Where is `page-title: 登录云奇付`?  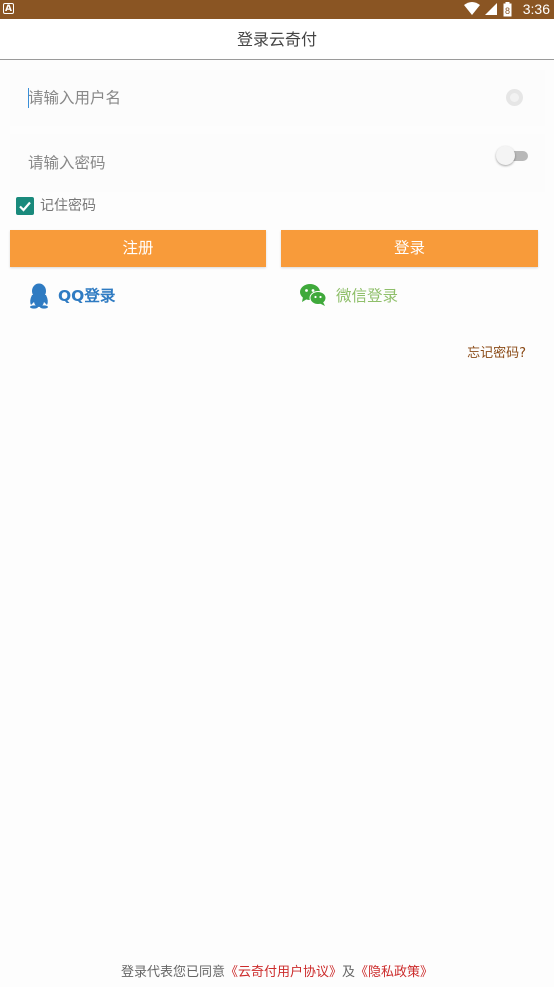
page-title: 登录云奇付 is located at coordinates (276, 39).